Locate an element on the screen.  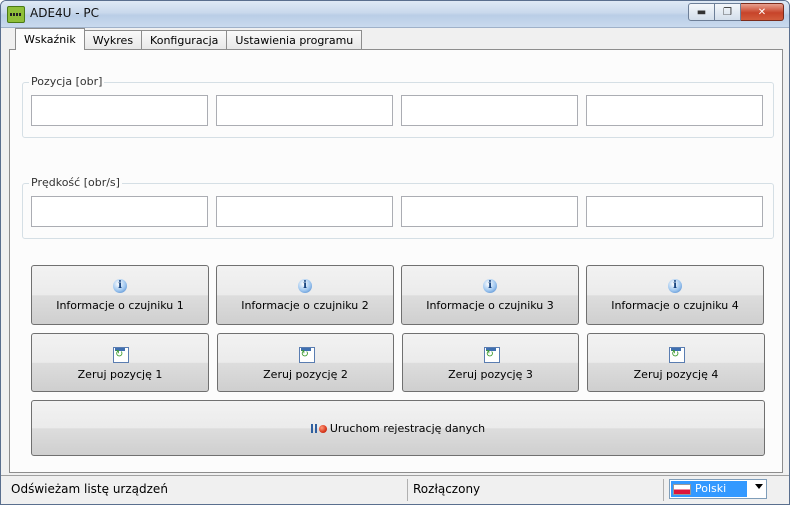
start-recording-content: Uruchom rejestrację danych is located at coordinates (398, 429).